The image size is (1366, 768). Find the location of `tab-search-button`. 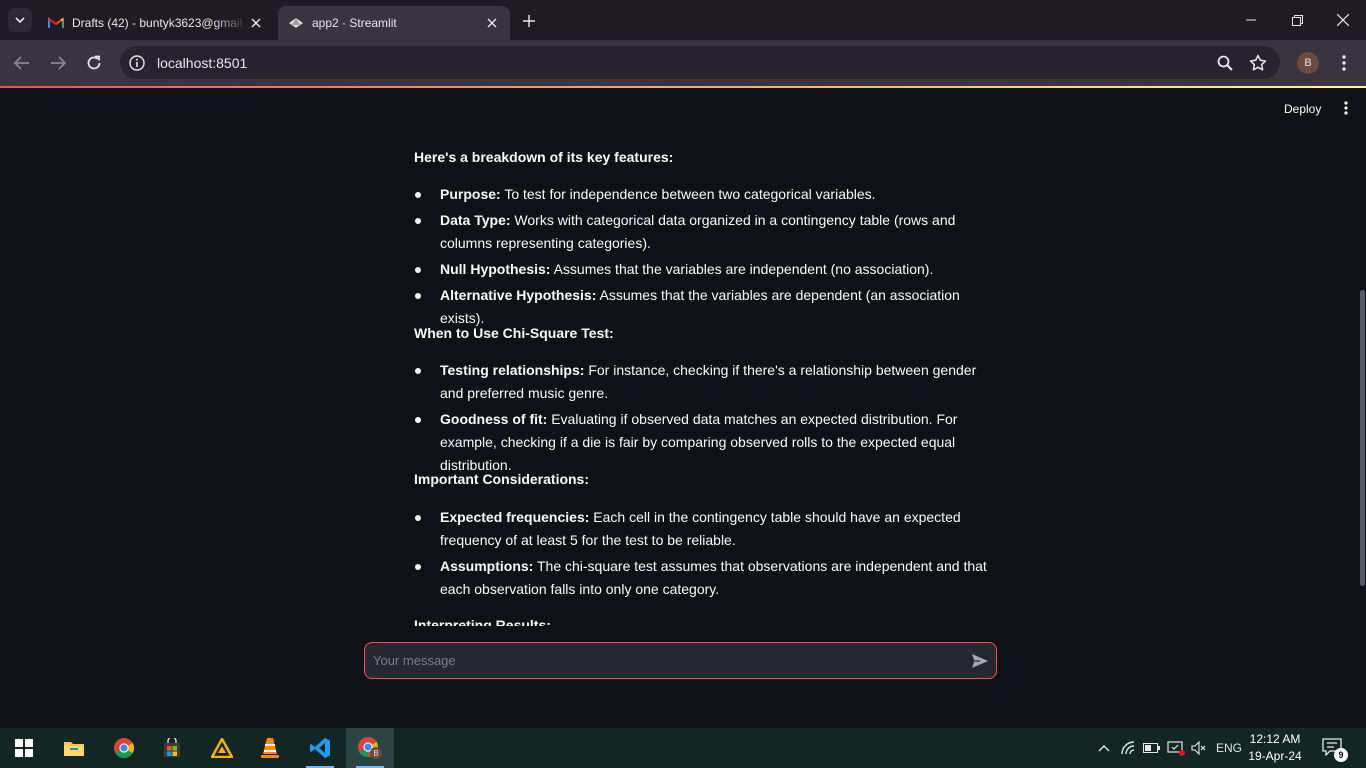

tab-search-button is located at coordinates (20, 20).